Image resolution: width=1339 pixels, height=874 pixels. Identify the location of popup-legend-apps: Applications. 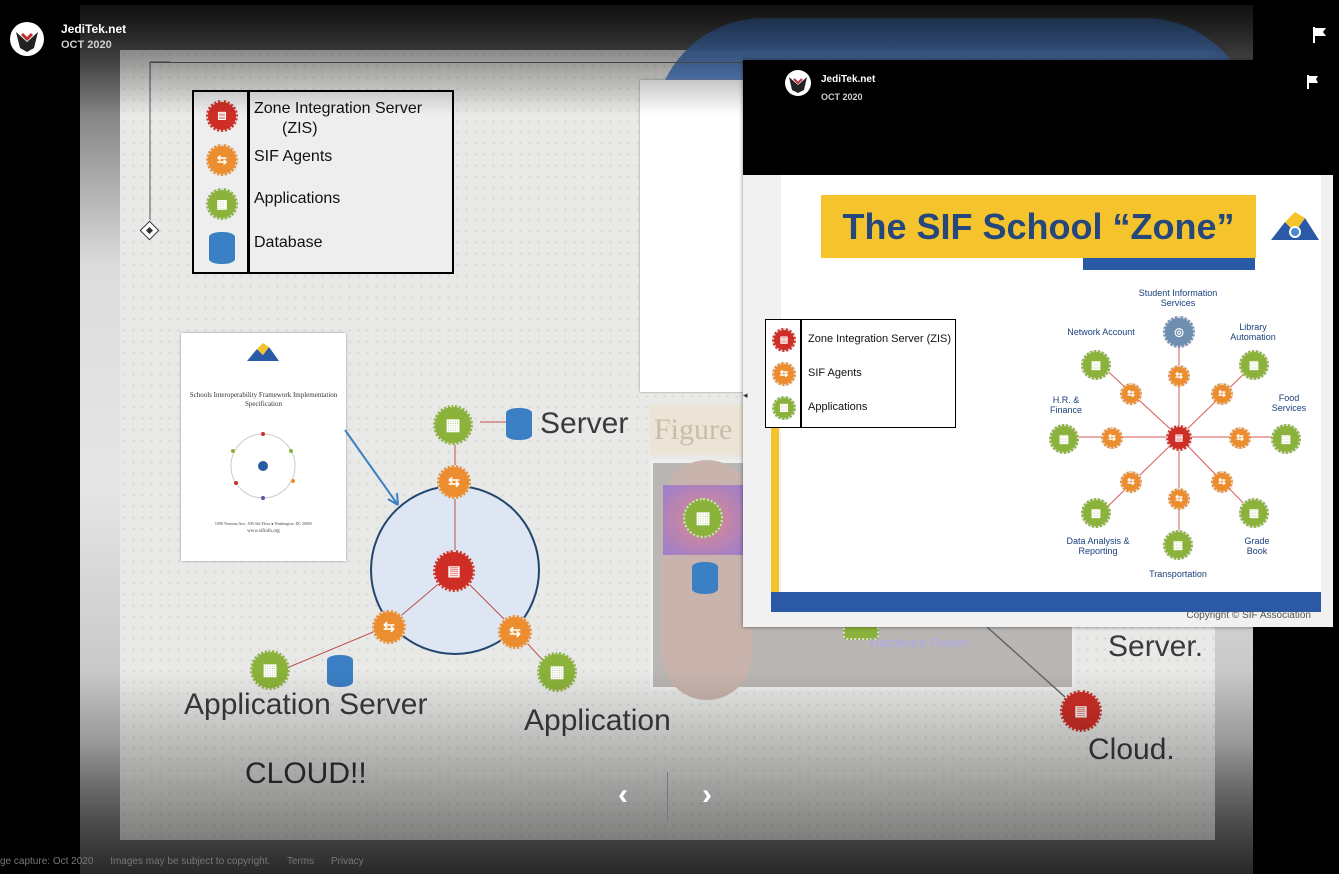
(838, 407).